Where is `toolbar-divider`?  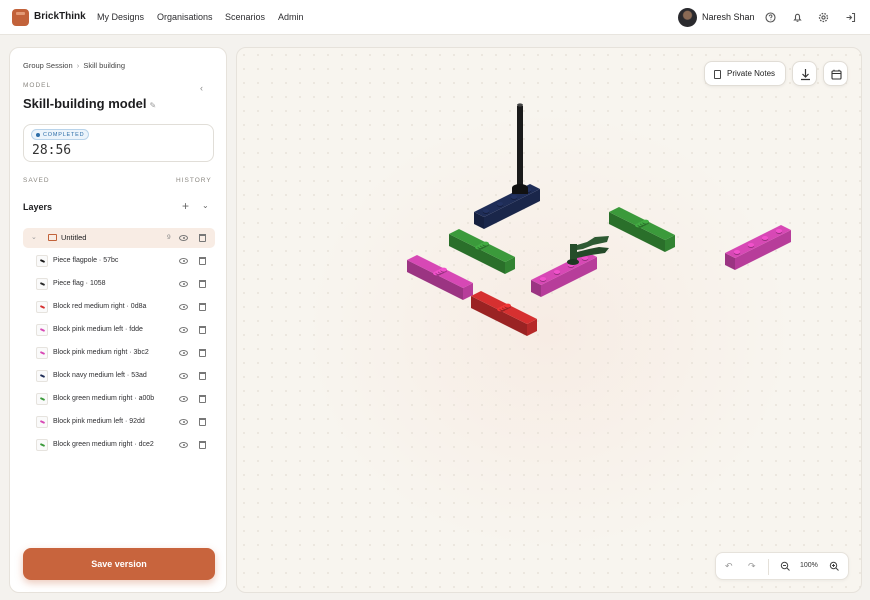
toolbar-divider is located at coordinates (768, 567).